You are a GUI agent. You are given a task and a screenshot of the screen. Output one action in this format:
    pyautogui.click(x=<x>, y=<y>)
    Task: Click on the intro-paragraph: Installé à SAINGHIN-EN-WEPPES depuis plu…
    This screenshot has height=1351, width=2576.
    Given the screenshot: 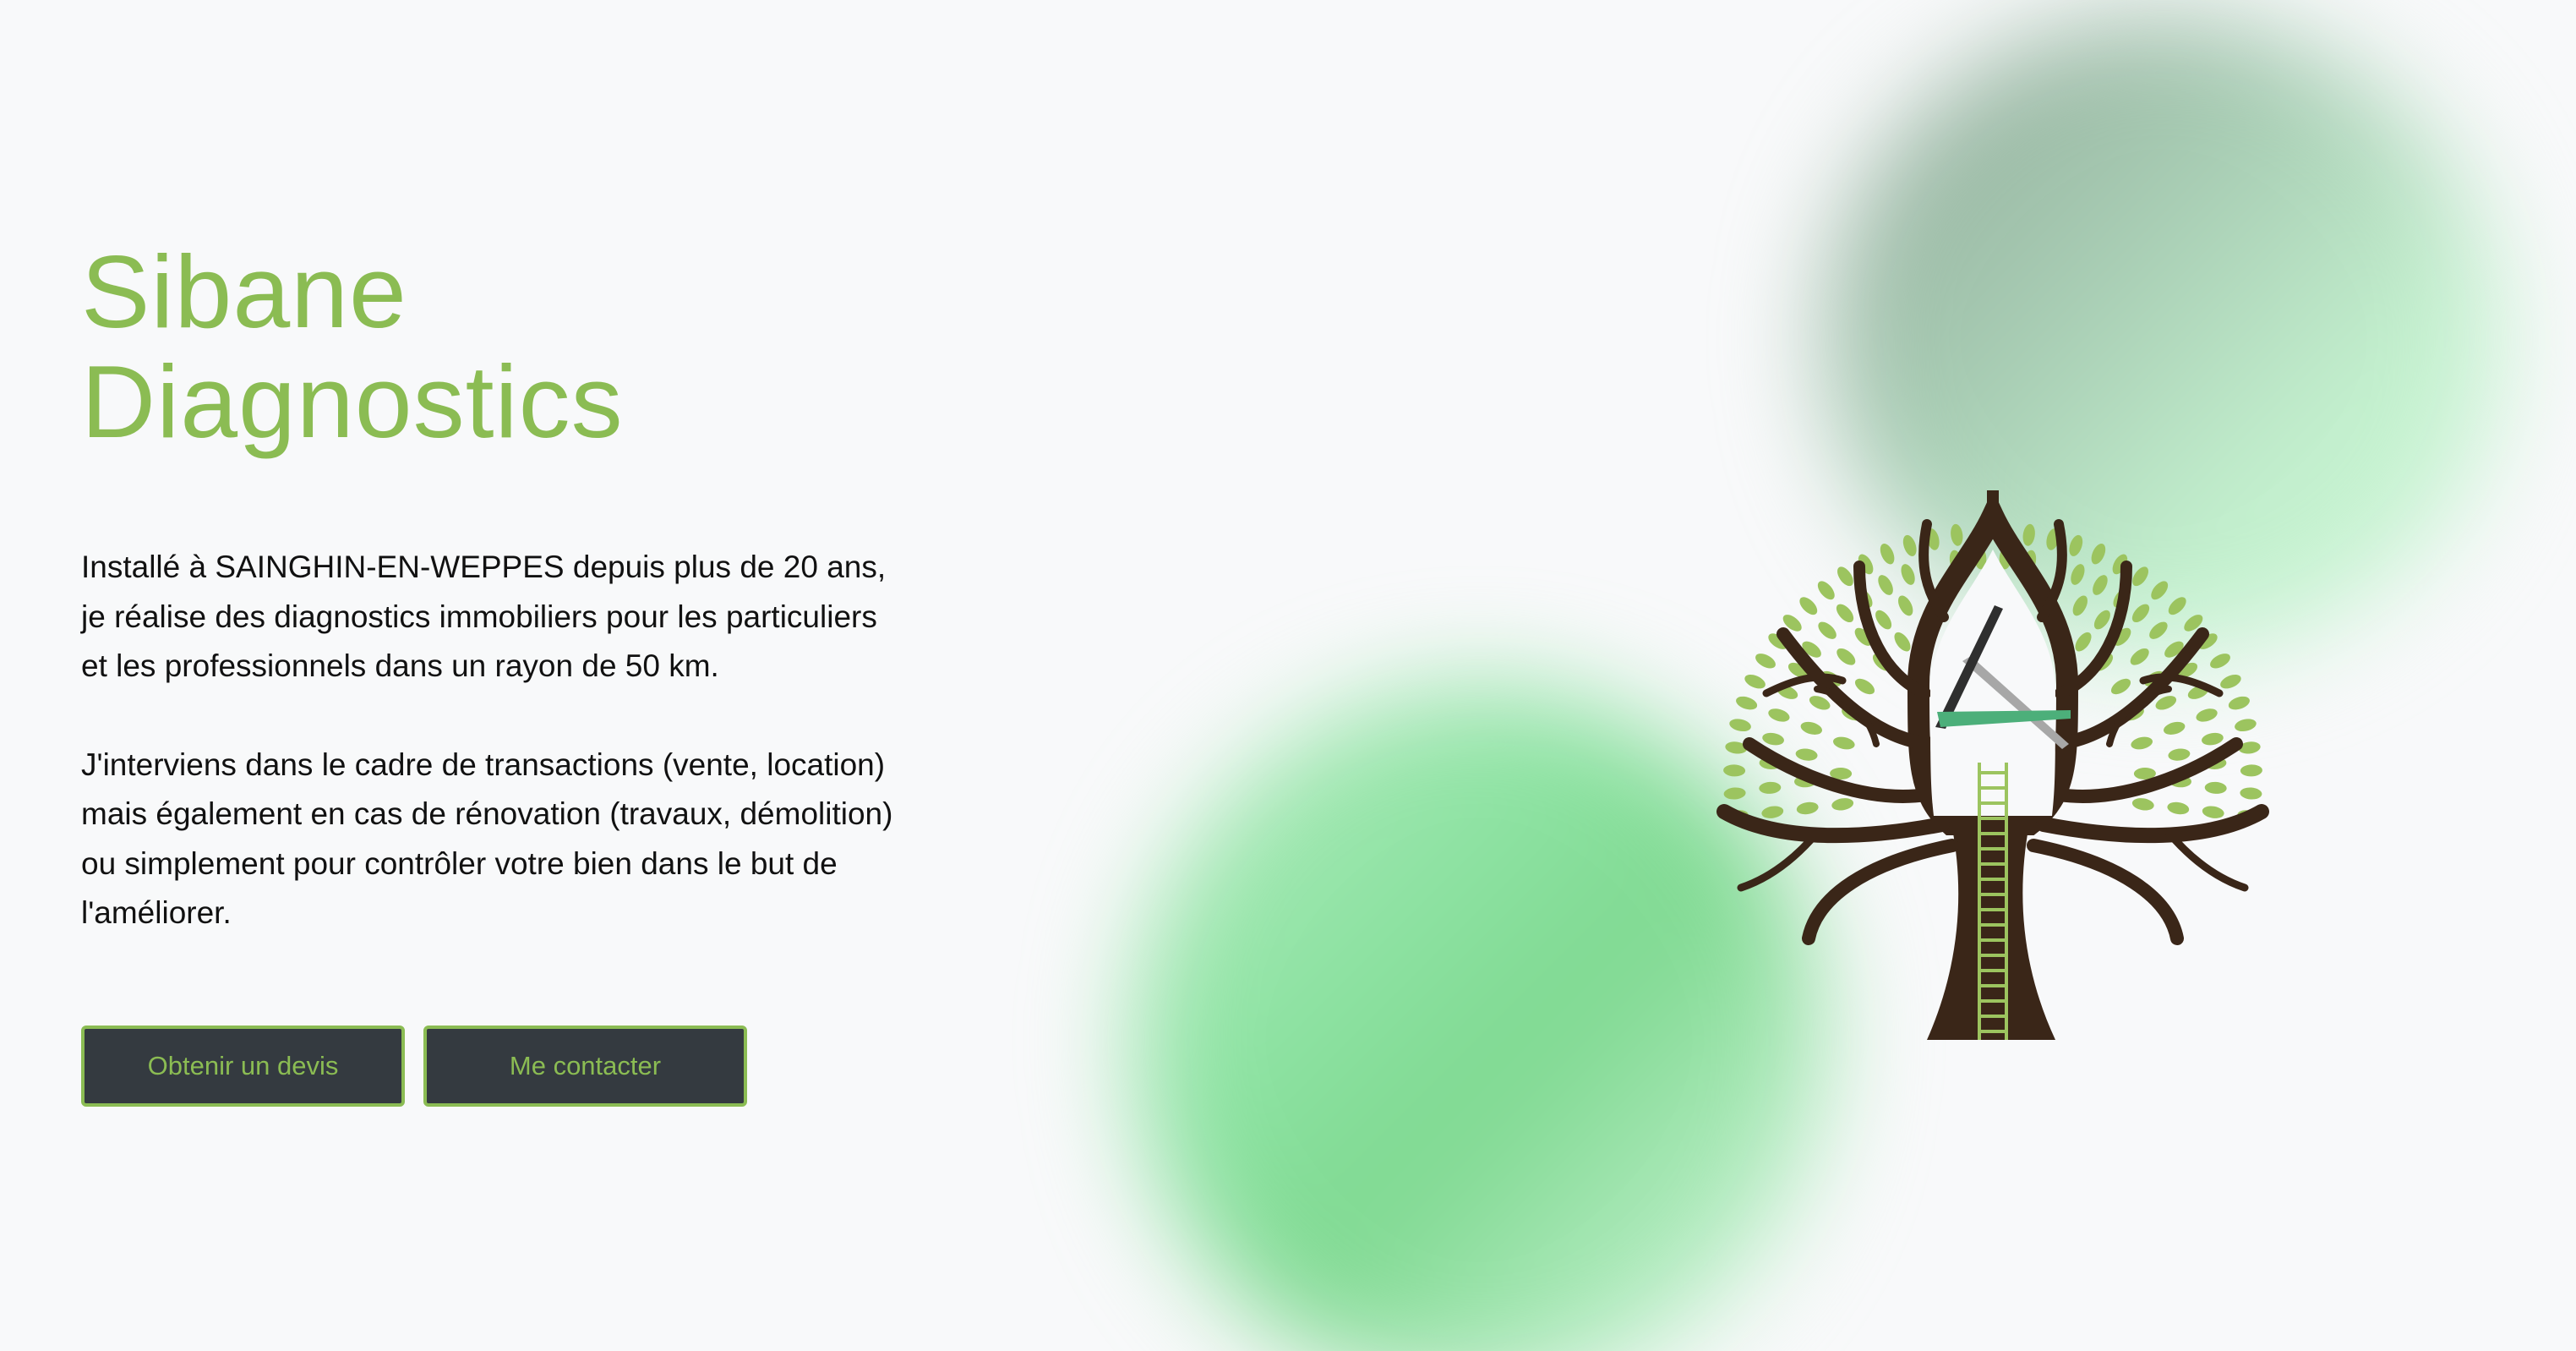 What is the action you would take?
    pyautogui.click(x=484, y=616)
    